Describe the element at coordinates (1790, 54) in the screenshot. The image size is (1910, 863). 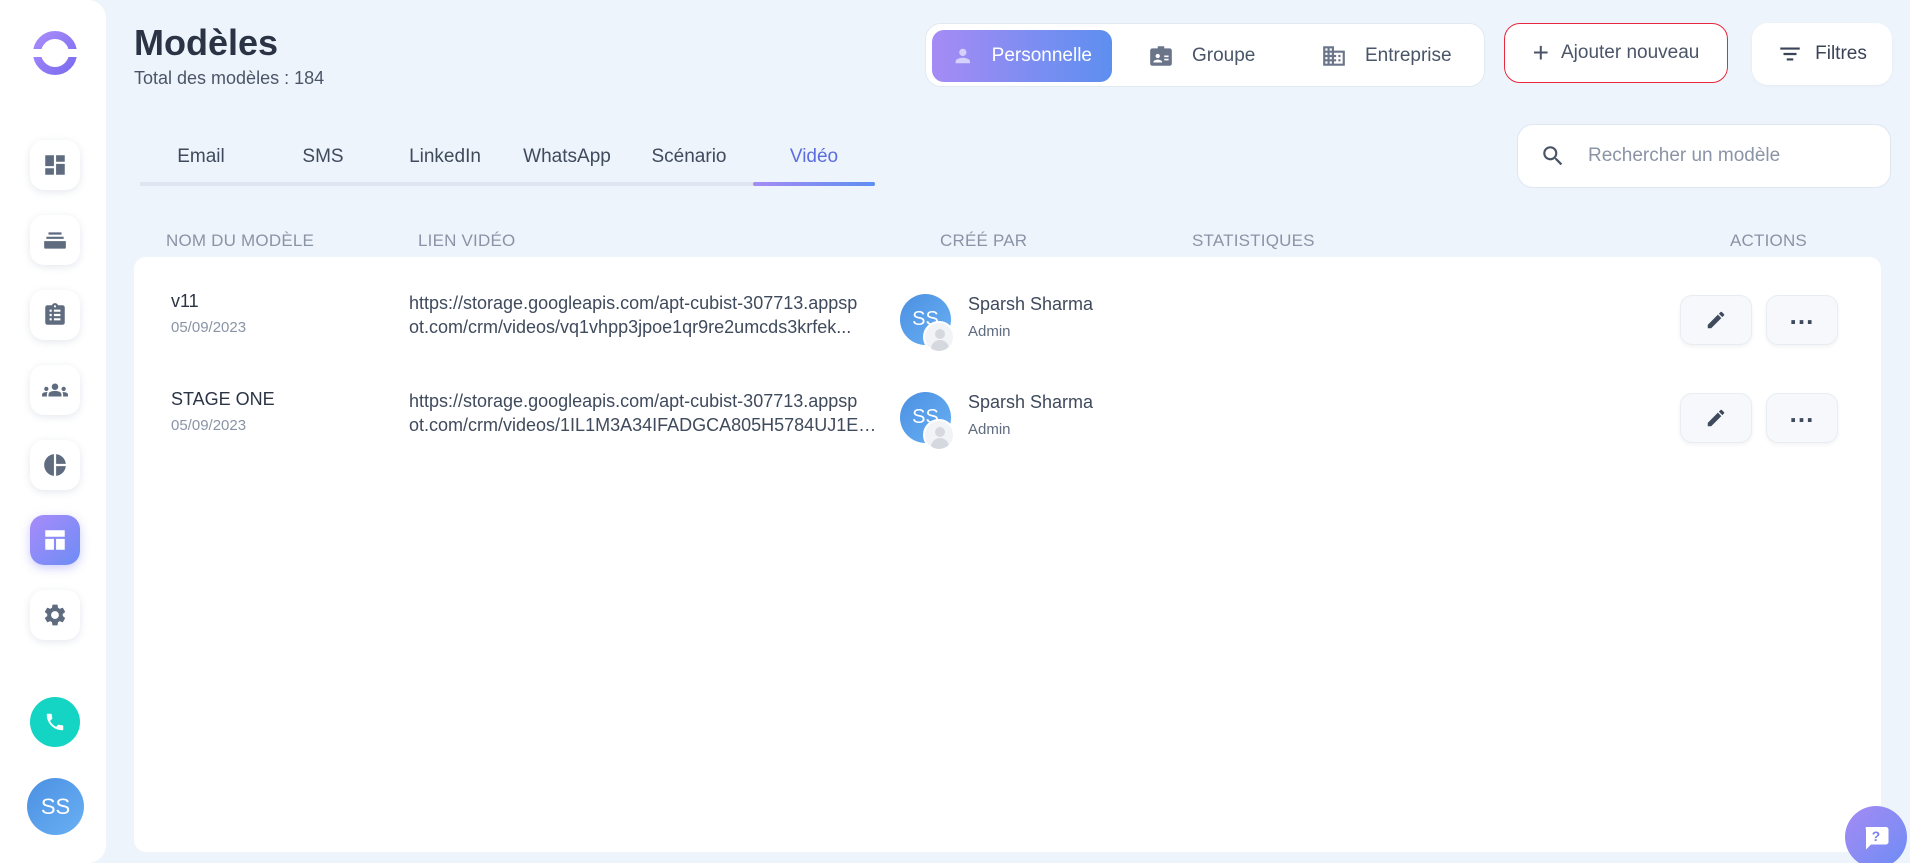
I see `filter-icon` at that location.